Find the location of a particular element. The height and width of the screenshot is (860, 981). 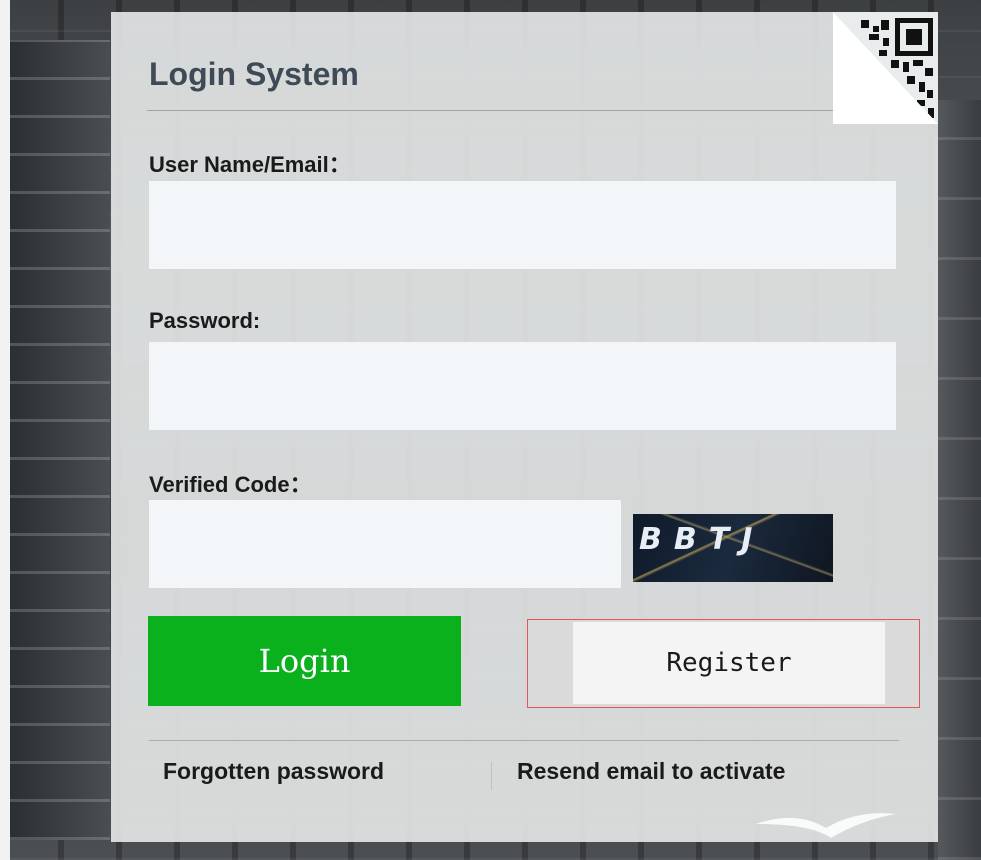

title-divider is located at coordinates (492, 110).